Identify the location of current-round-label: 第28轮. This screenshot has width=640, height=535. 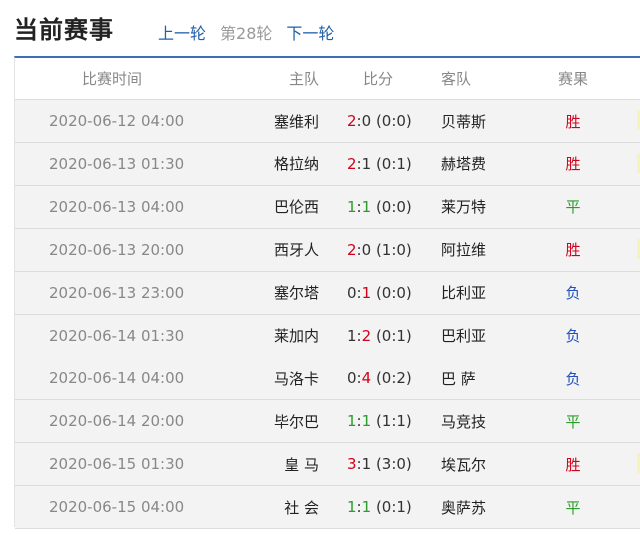
(246, 33).